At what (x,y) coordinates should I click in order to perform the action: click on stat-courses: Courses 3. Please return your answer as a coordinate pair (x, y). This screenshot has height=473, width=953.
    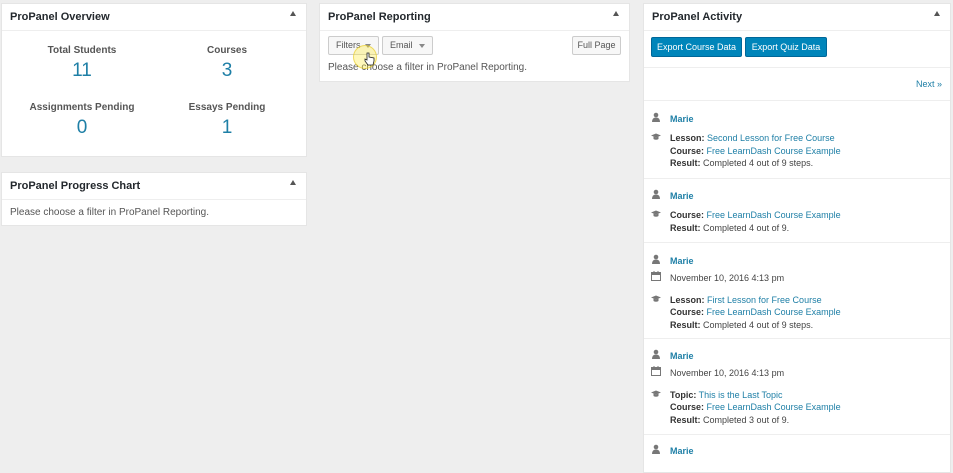
    Looking at the image, I should click on (227, 63).